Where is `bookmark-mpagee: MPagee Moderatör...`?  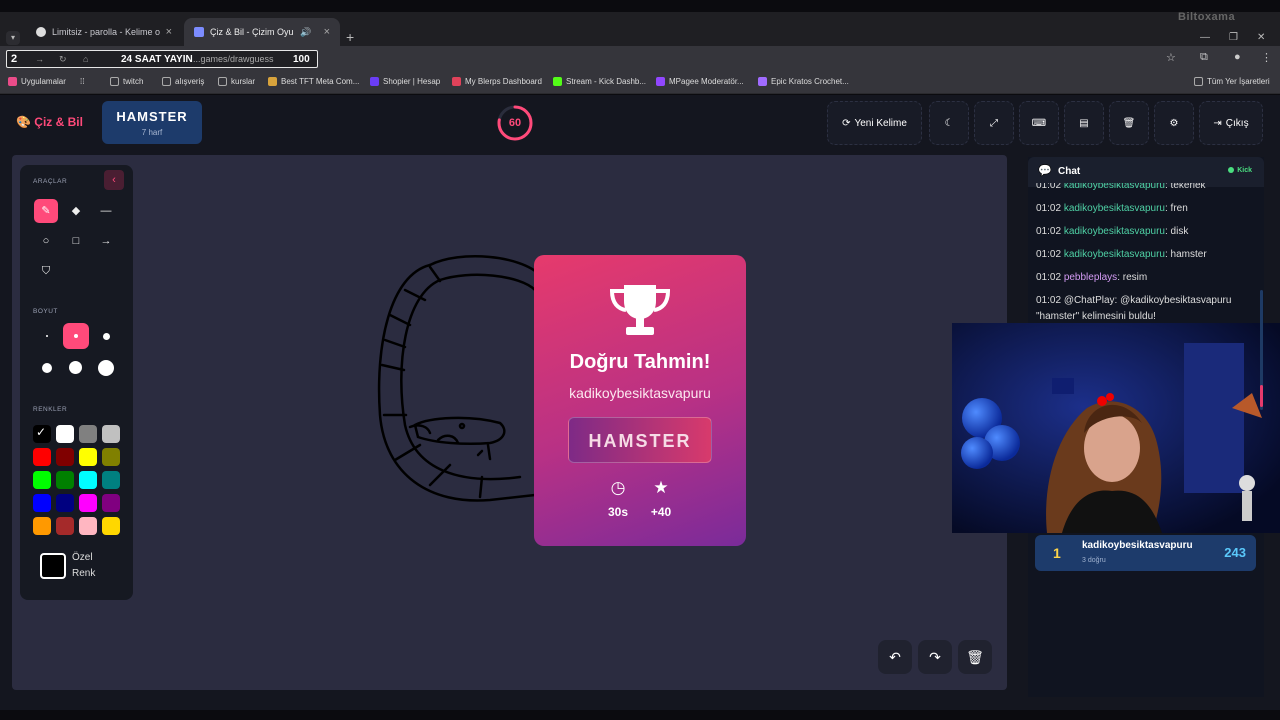 bookmark-mpagee: MPagee Moderatör... is located at coordinates (700, 81).